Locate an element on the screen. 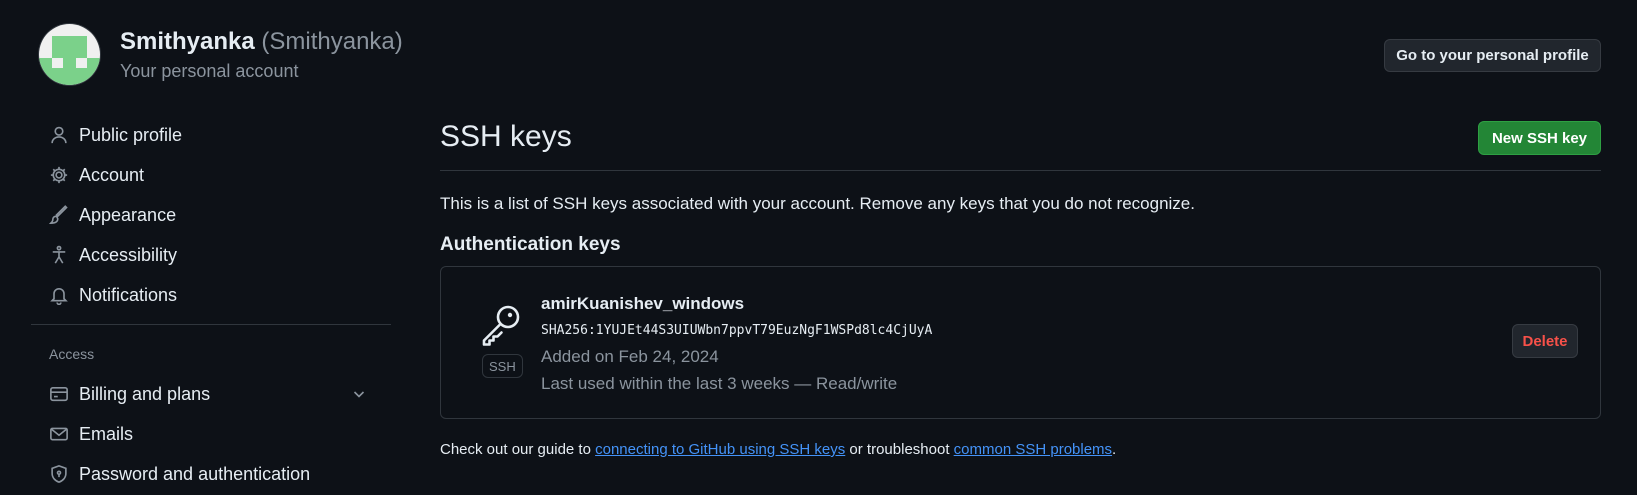  sidebar-item-password-authentication: Password and authentication is located at coordinates (179, 474).